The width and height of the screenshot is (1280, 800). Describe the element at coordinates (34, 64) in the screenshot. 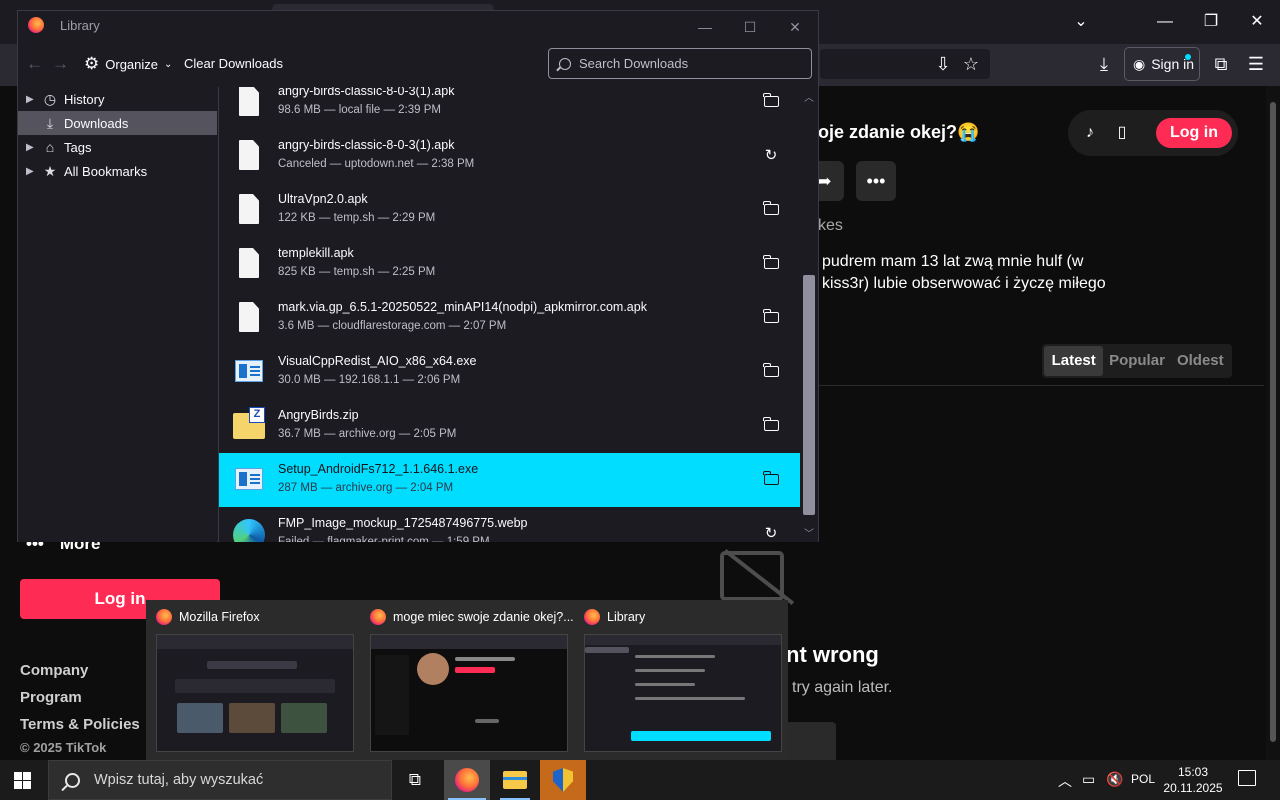

I see `back-arrow-icon: ←` at that location.